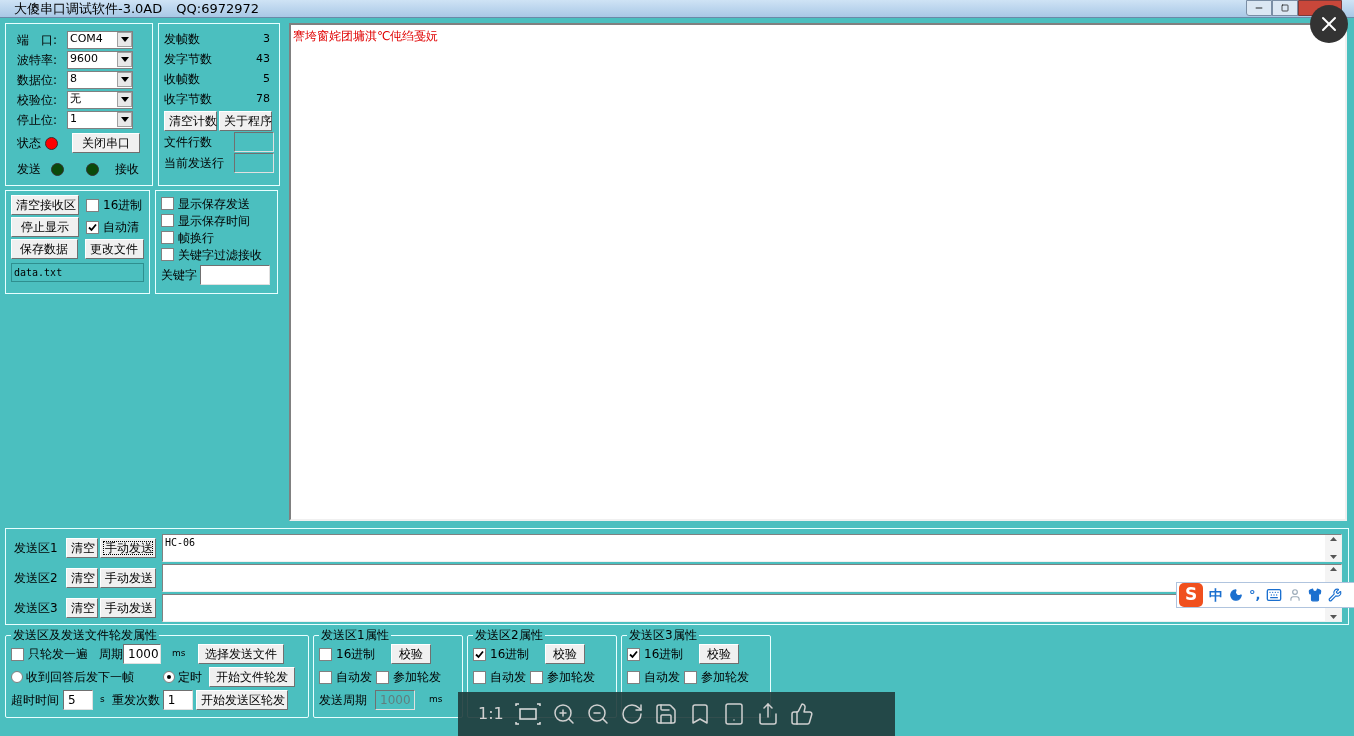 The width and height of the screenshot is (1354, 736). What do you see at coordinates (35, 700) in the screenshot?
I see `timeout-label: 超时时间` at bounding box center [35, 700].